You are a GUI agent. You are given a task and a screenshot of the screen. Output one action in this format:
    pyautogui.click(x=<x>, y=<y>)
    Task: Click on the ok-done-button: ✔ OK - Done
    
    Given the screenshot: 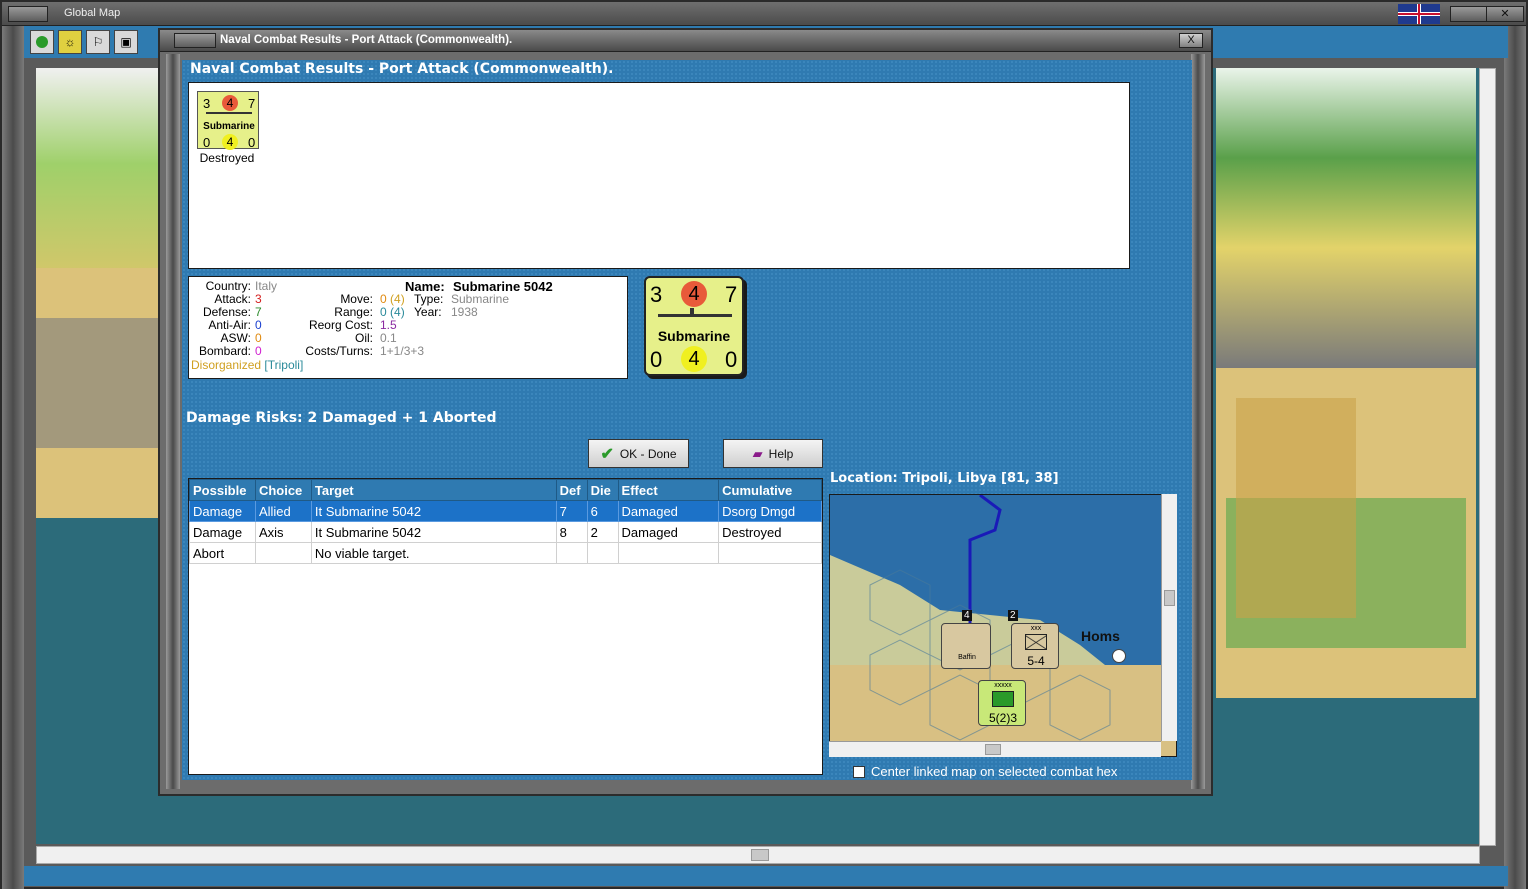 What is the action you would take?
    pyautogui.click(x=638, y=453)
    